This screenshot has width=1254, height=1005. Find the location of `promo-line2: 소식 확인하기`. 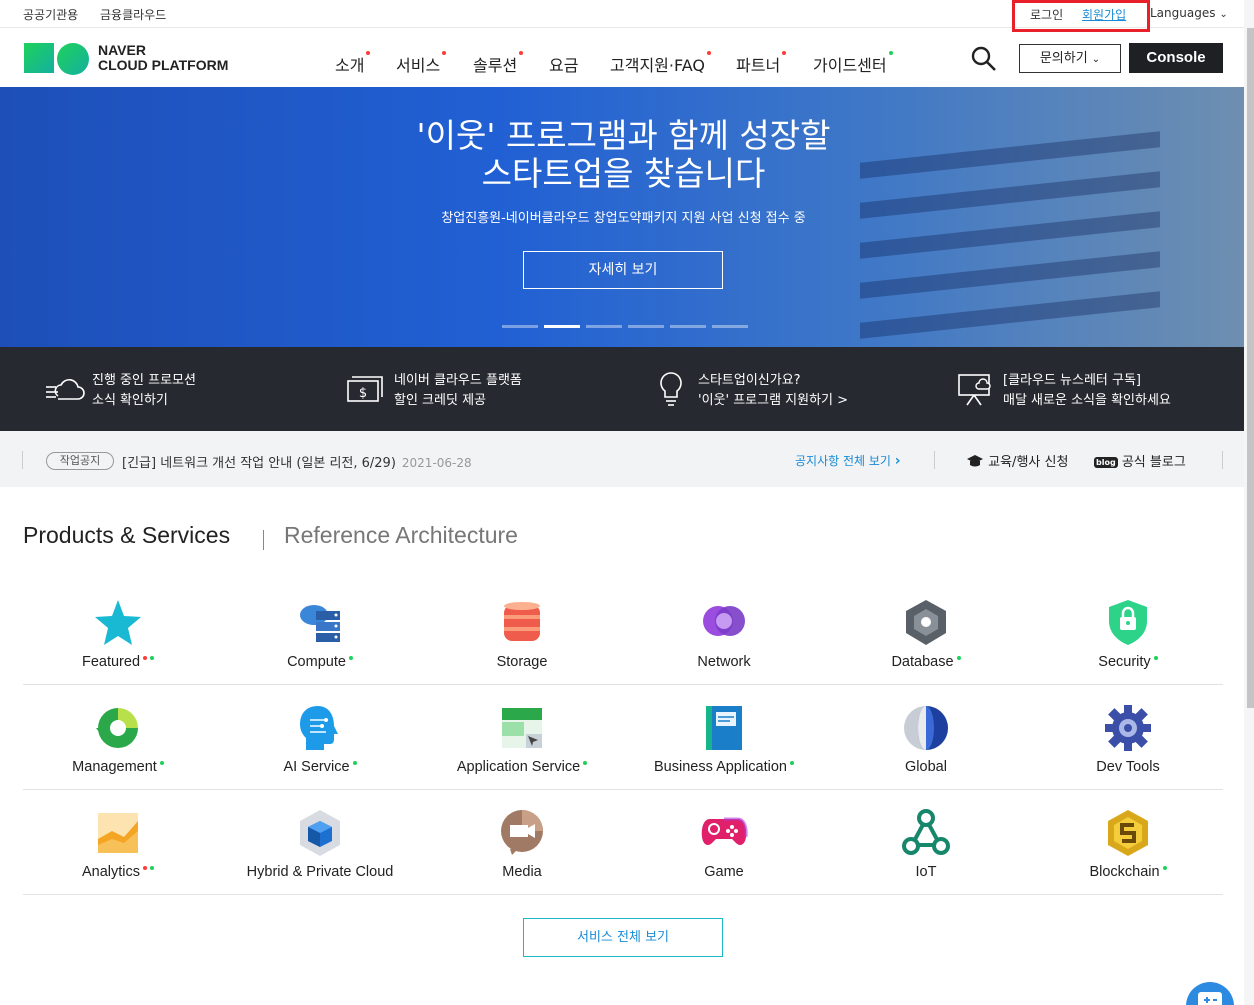

promo-line2: 소식 확인하기 is located at coordinates (130, 400).